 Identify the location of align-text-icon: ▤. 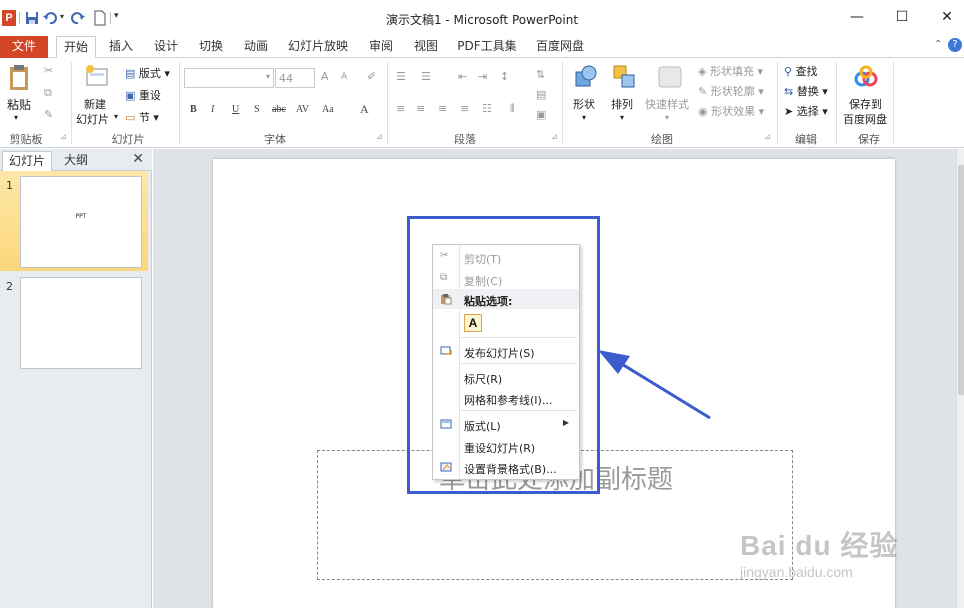
(541, 94).